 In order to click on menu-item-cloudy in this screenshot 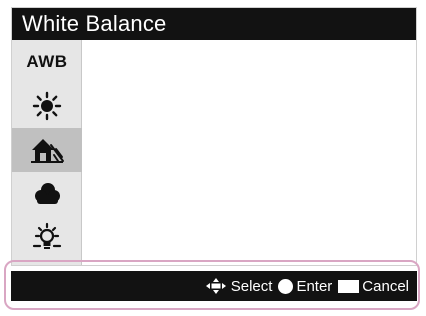, I will do `click(47, 194)`.